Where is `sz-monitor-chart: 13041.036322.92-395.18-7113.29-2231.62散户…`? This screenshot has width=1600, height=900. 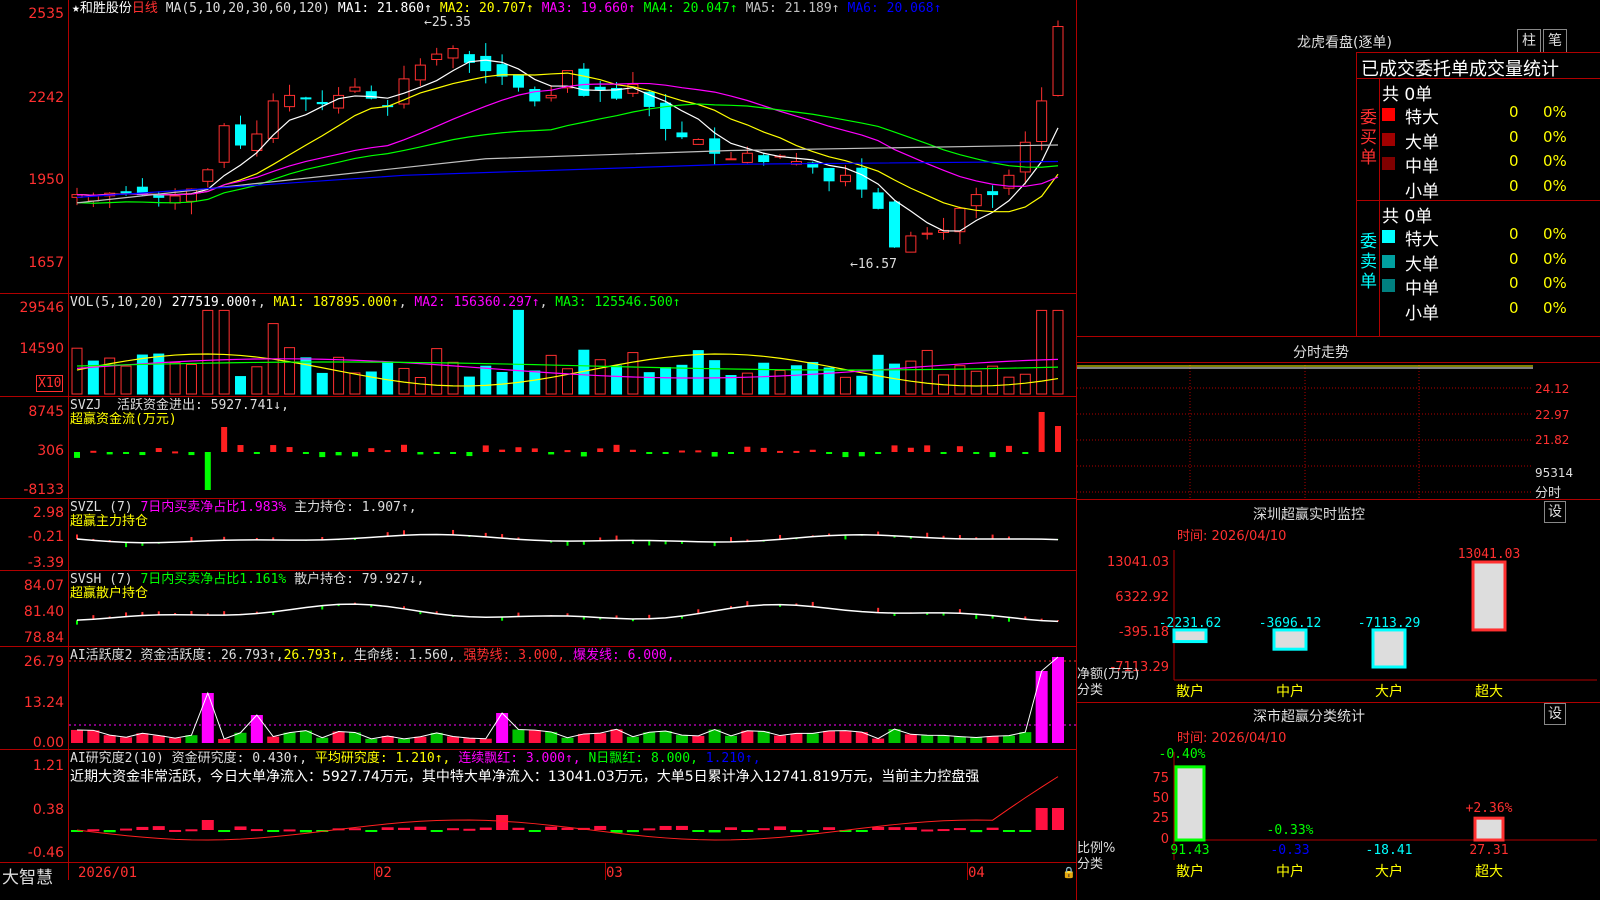
sz-monitor-chart: 13041.036322.92-395.18-7113.29-2231.62散户… is located at coordinates (1338, 620).